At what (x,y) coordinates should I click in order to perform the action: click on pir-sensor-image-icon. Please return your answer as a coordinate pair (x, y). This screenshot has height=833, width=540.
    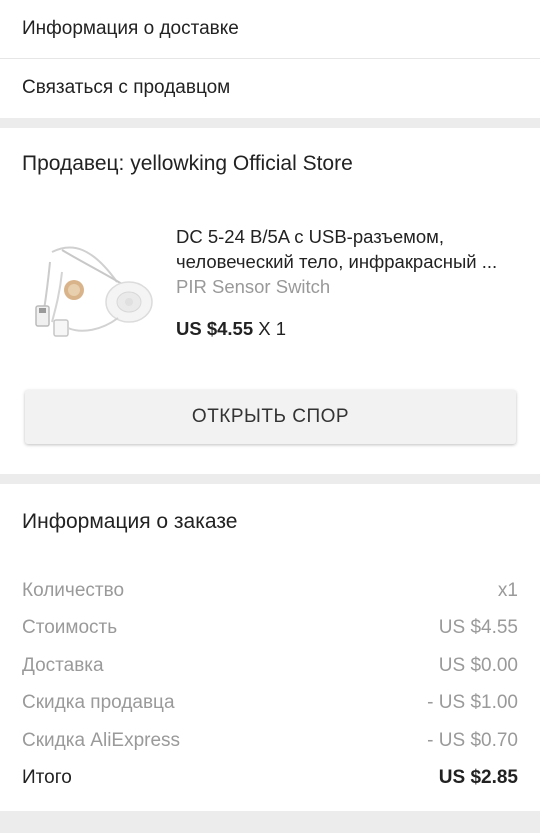
    Looking at the image, I should click on (91, 291).